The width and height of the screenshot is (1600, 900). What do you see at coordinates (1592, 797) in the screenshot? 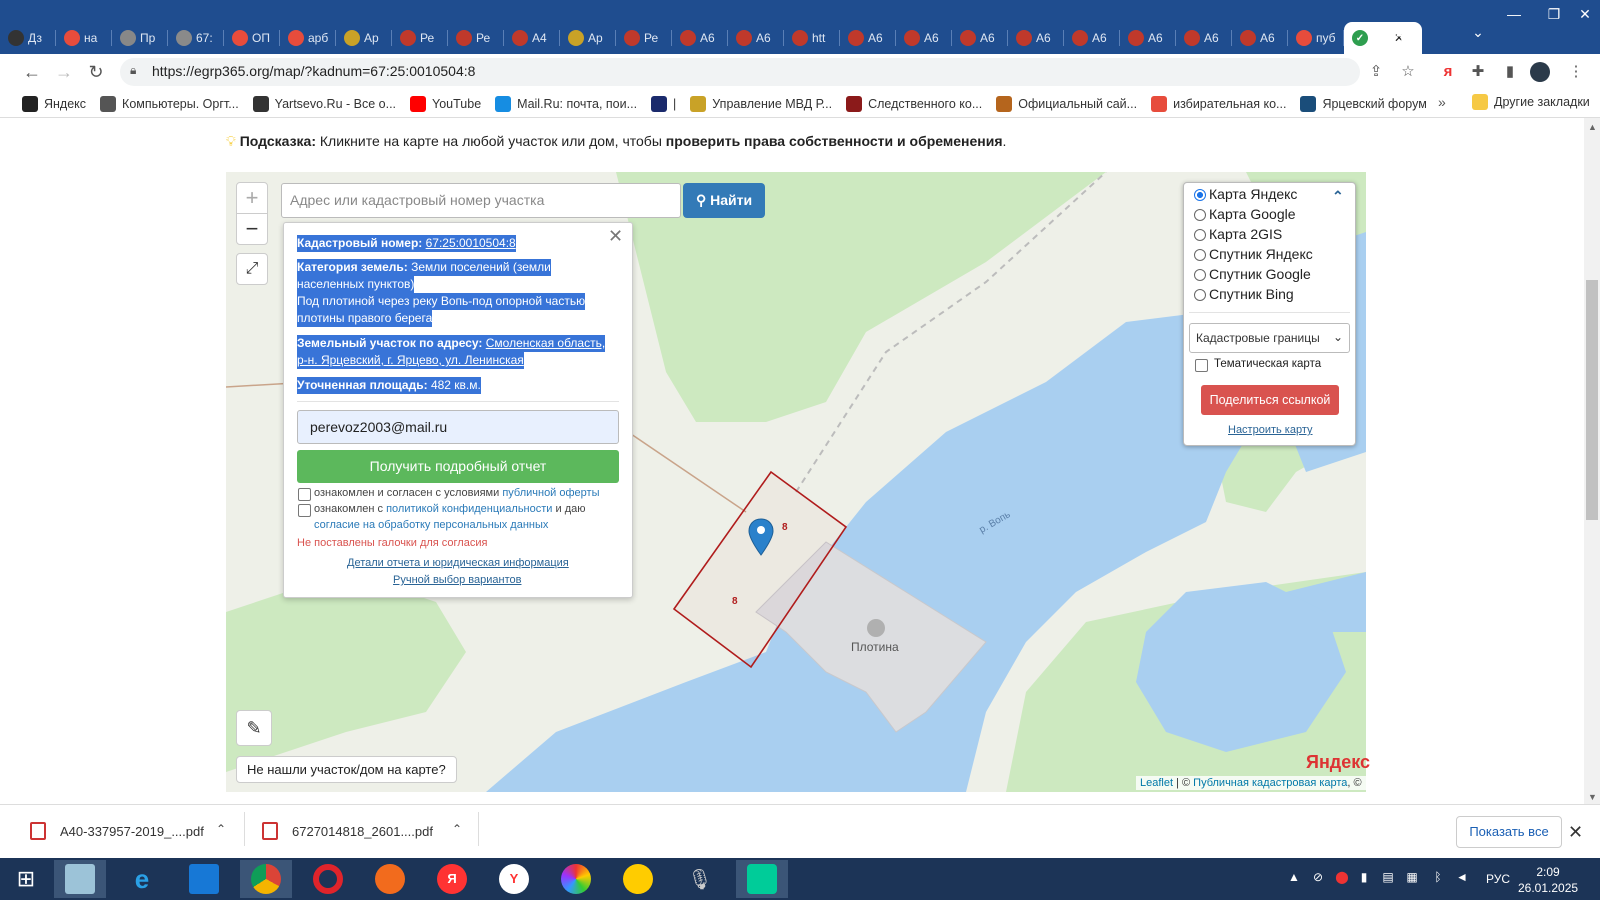
I see `scroll-down-icon: ▼` at bounding box center [1592, 797].